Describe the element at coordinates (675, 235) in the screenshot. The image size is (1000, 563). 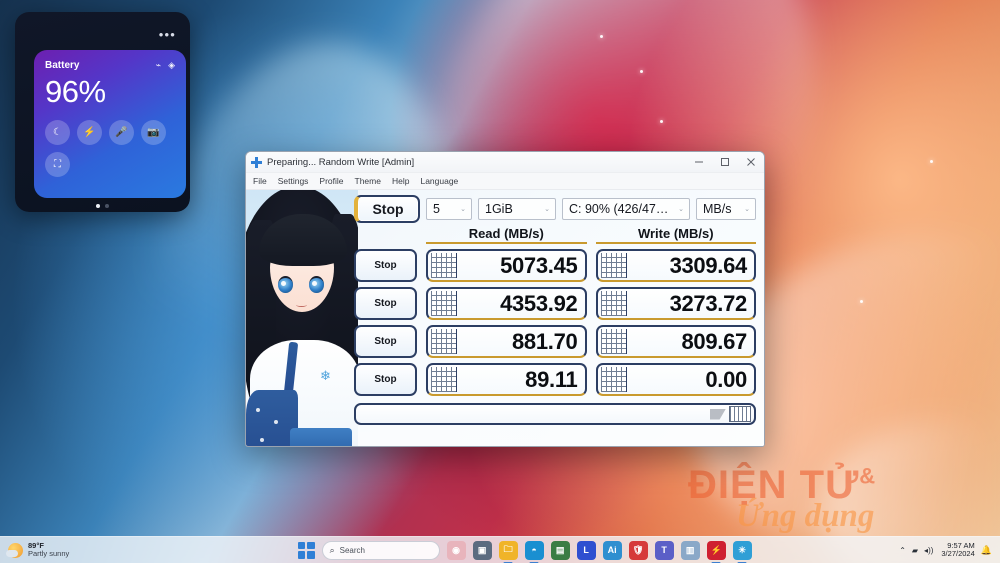
I see `write-column-header: Write (MB/s)` at that location.